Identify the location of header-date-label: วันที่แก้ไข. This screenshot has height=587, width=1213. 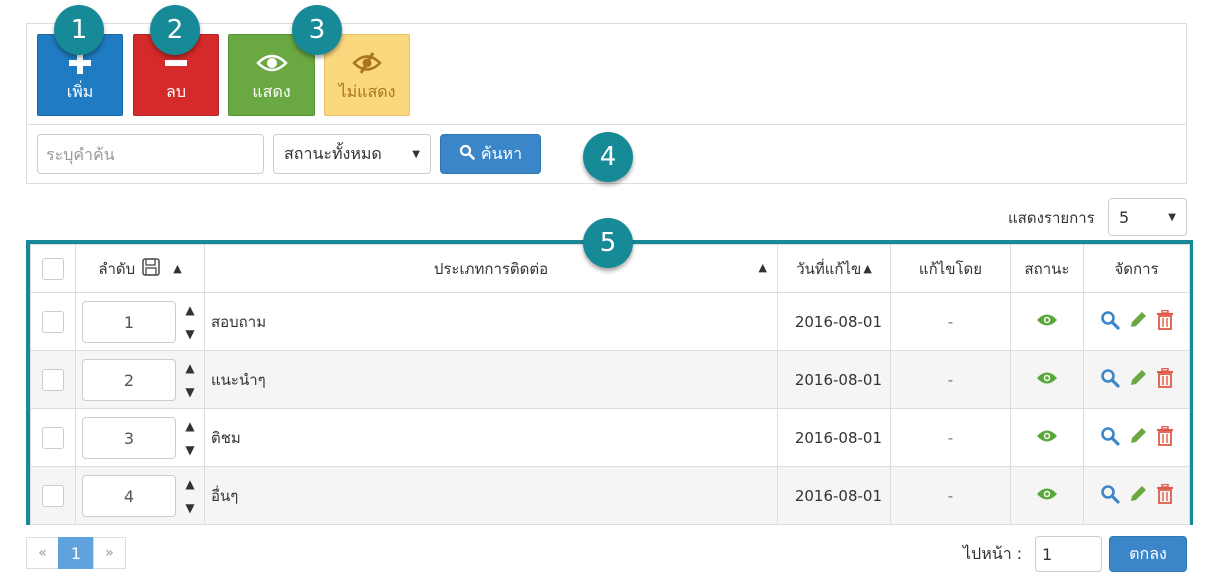
(829, 268).